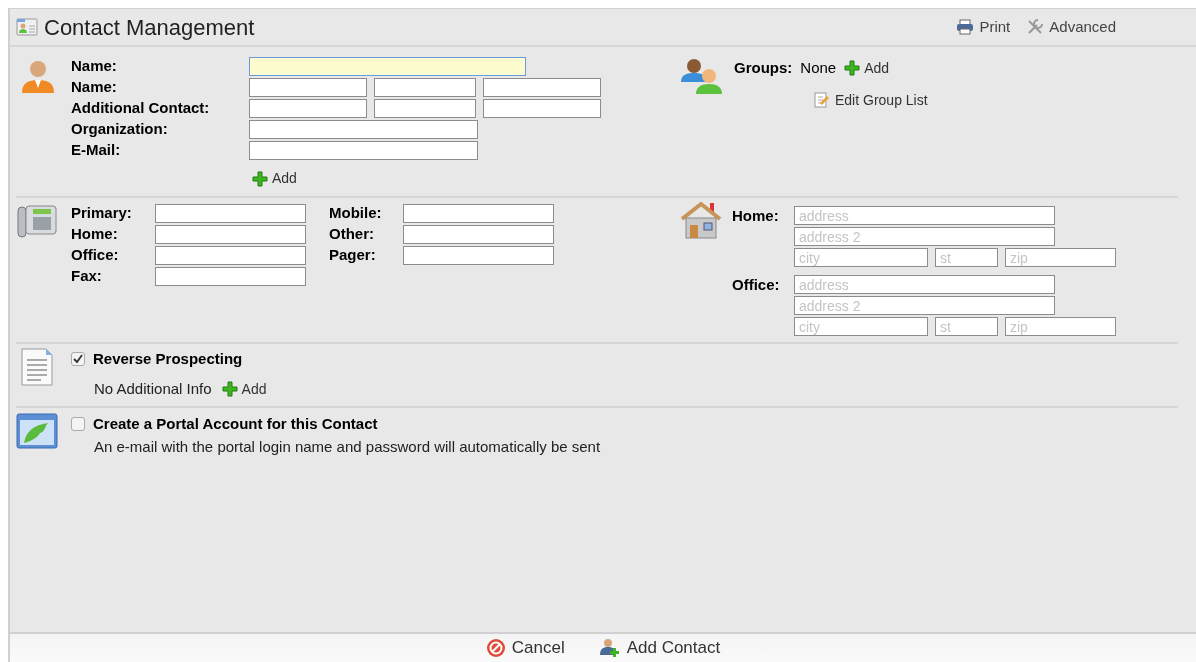 The image size is (1196, 662). Describe the element at coordinates (27, 27) in the screenshot. I see `contact-card-icon` at that location.